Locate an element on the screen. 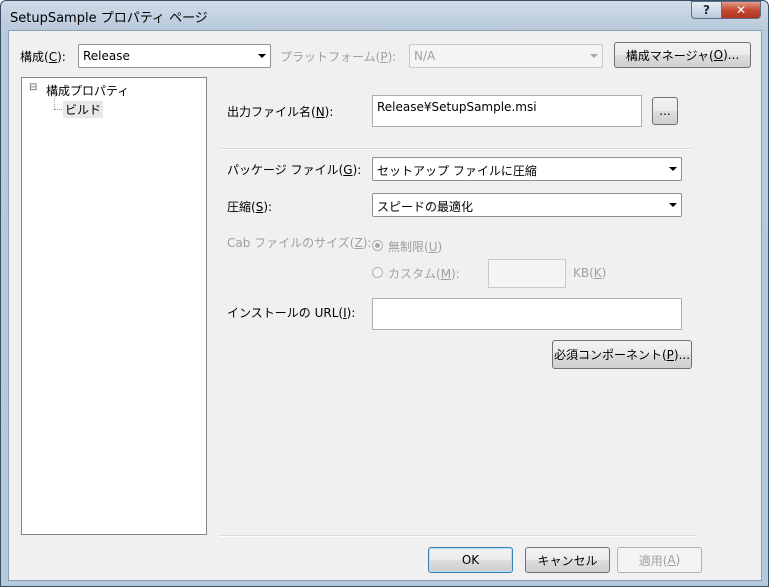 Image resolution: width=769 pixels, height=587 pixels. unlimited-radio is located at coordinates (377, 245).